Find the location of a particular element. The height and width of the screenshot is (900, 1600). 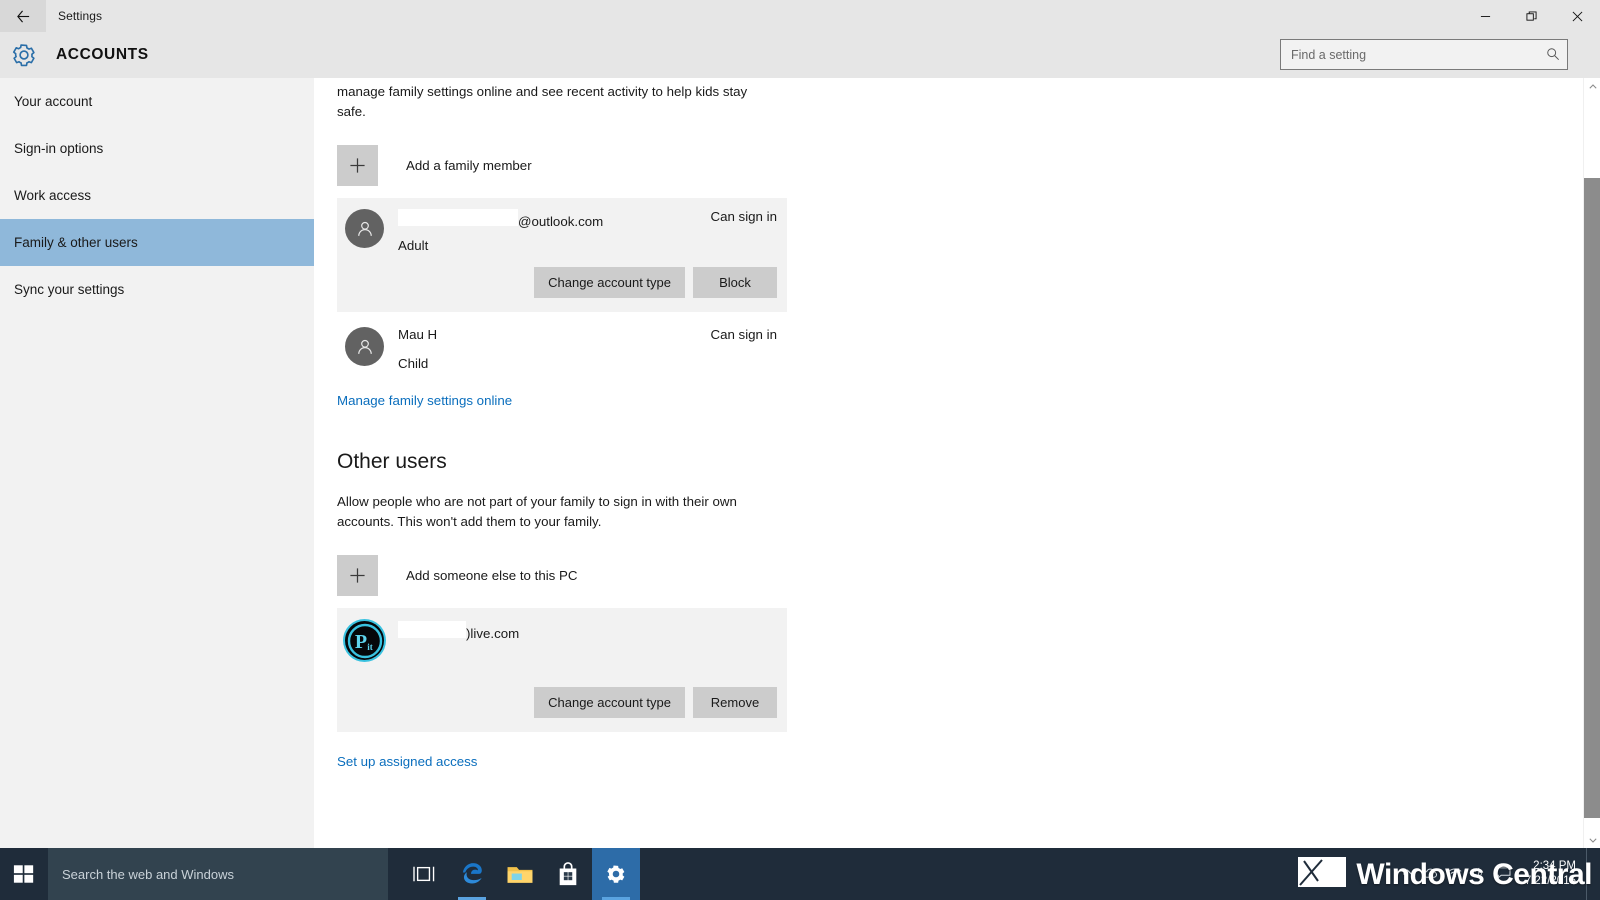

edge-browser-icon is located at coordinates (472, 874).